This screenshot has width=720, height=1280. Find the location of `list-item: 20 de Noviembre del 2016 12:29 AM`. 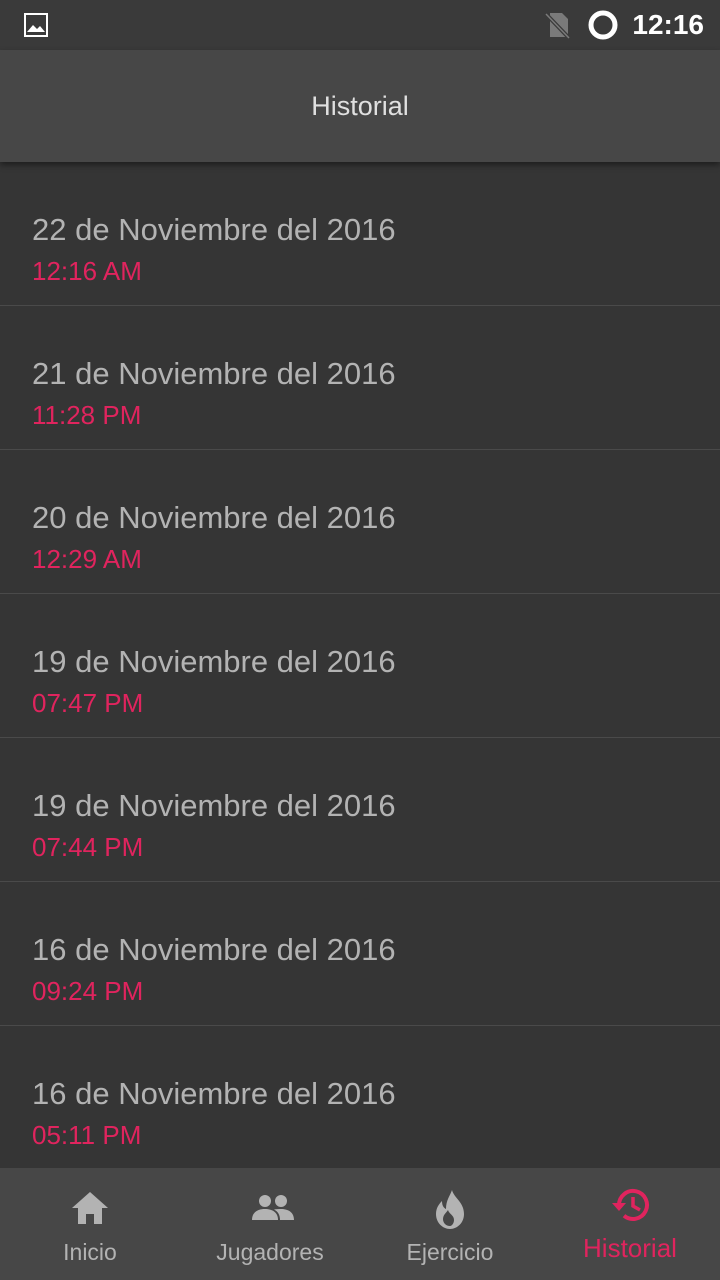

list-item: 20 de Noviembre del 2016 12:29 AM is located at coordinates (360, 522).